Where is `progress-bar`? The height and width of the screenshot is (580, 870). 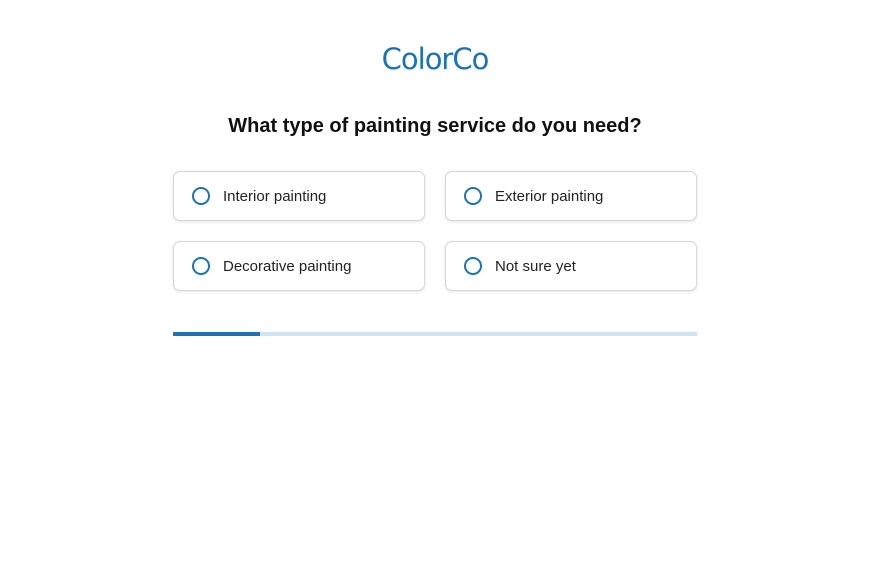
progress-bar is located at coordinates (435, 334).